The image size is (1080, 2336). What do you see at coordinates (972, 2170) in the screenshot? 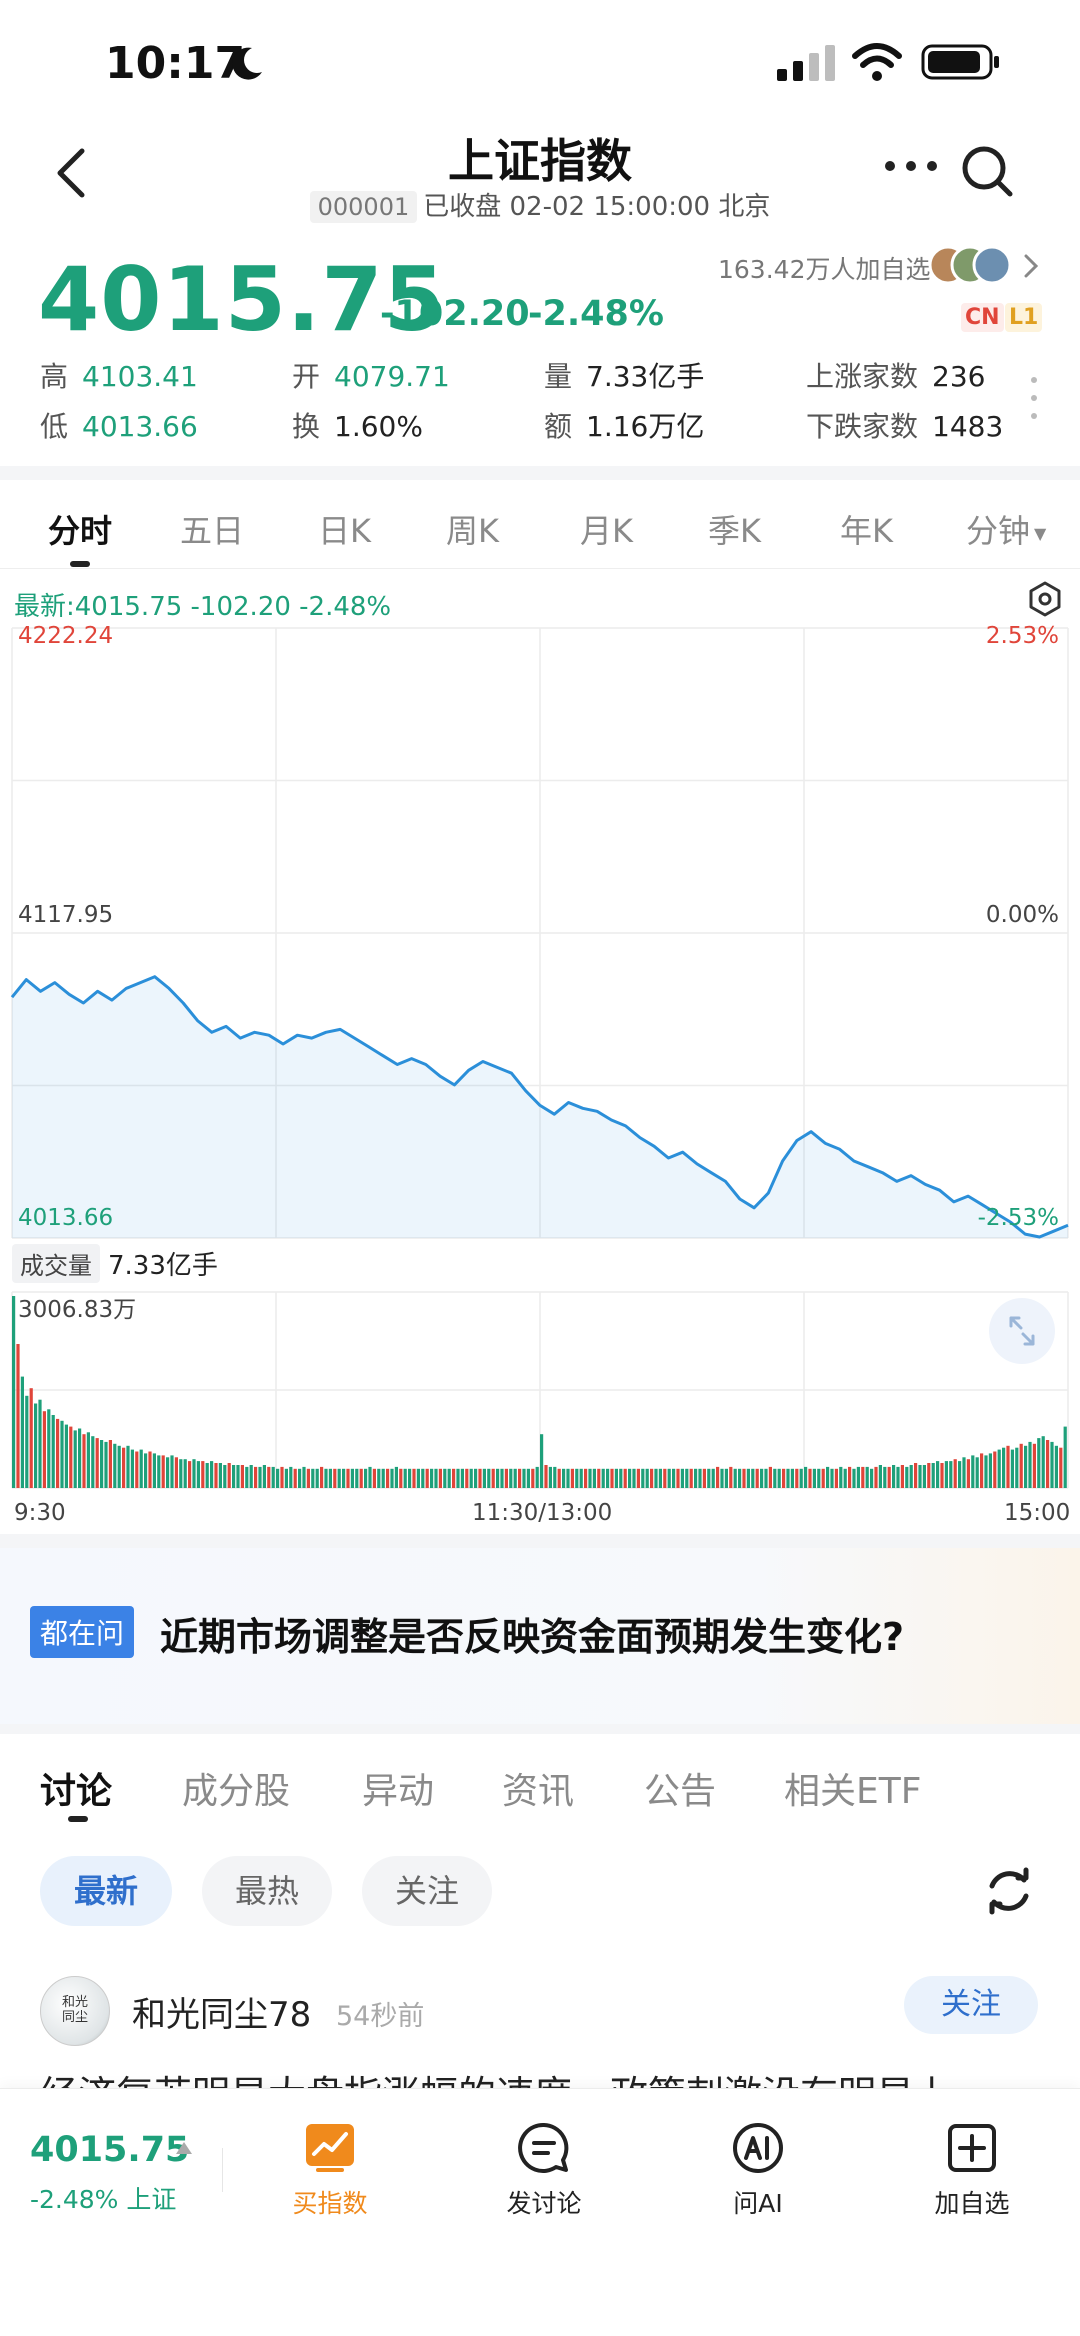
I see `add-watchlist-button: 加自选` at bounding box center [972, 2170].